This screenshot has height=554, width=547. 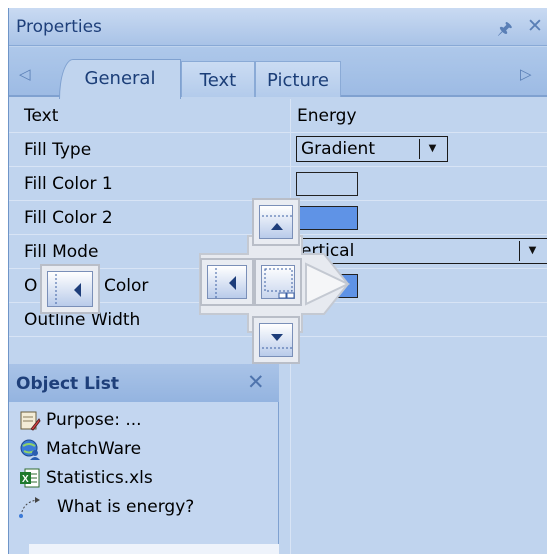 What do you see at coordinates (30, 449) in the screenshot?
I see `globe-user-icon` at bounding box center [30, 449].